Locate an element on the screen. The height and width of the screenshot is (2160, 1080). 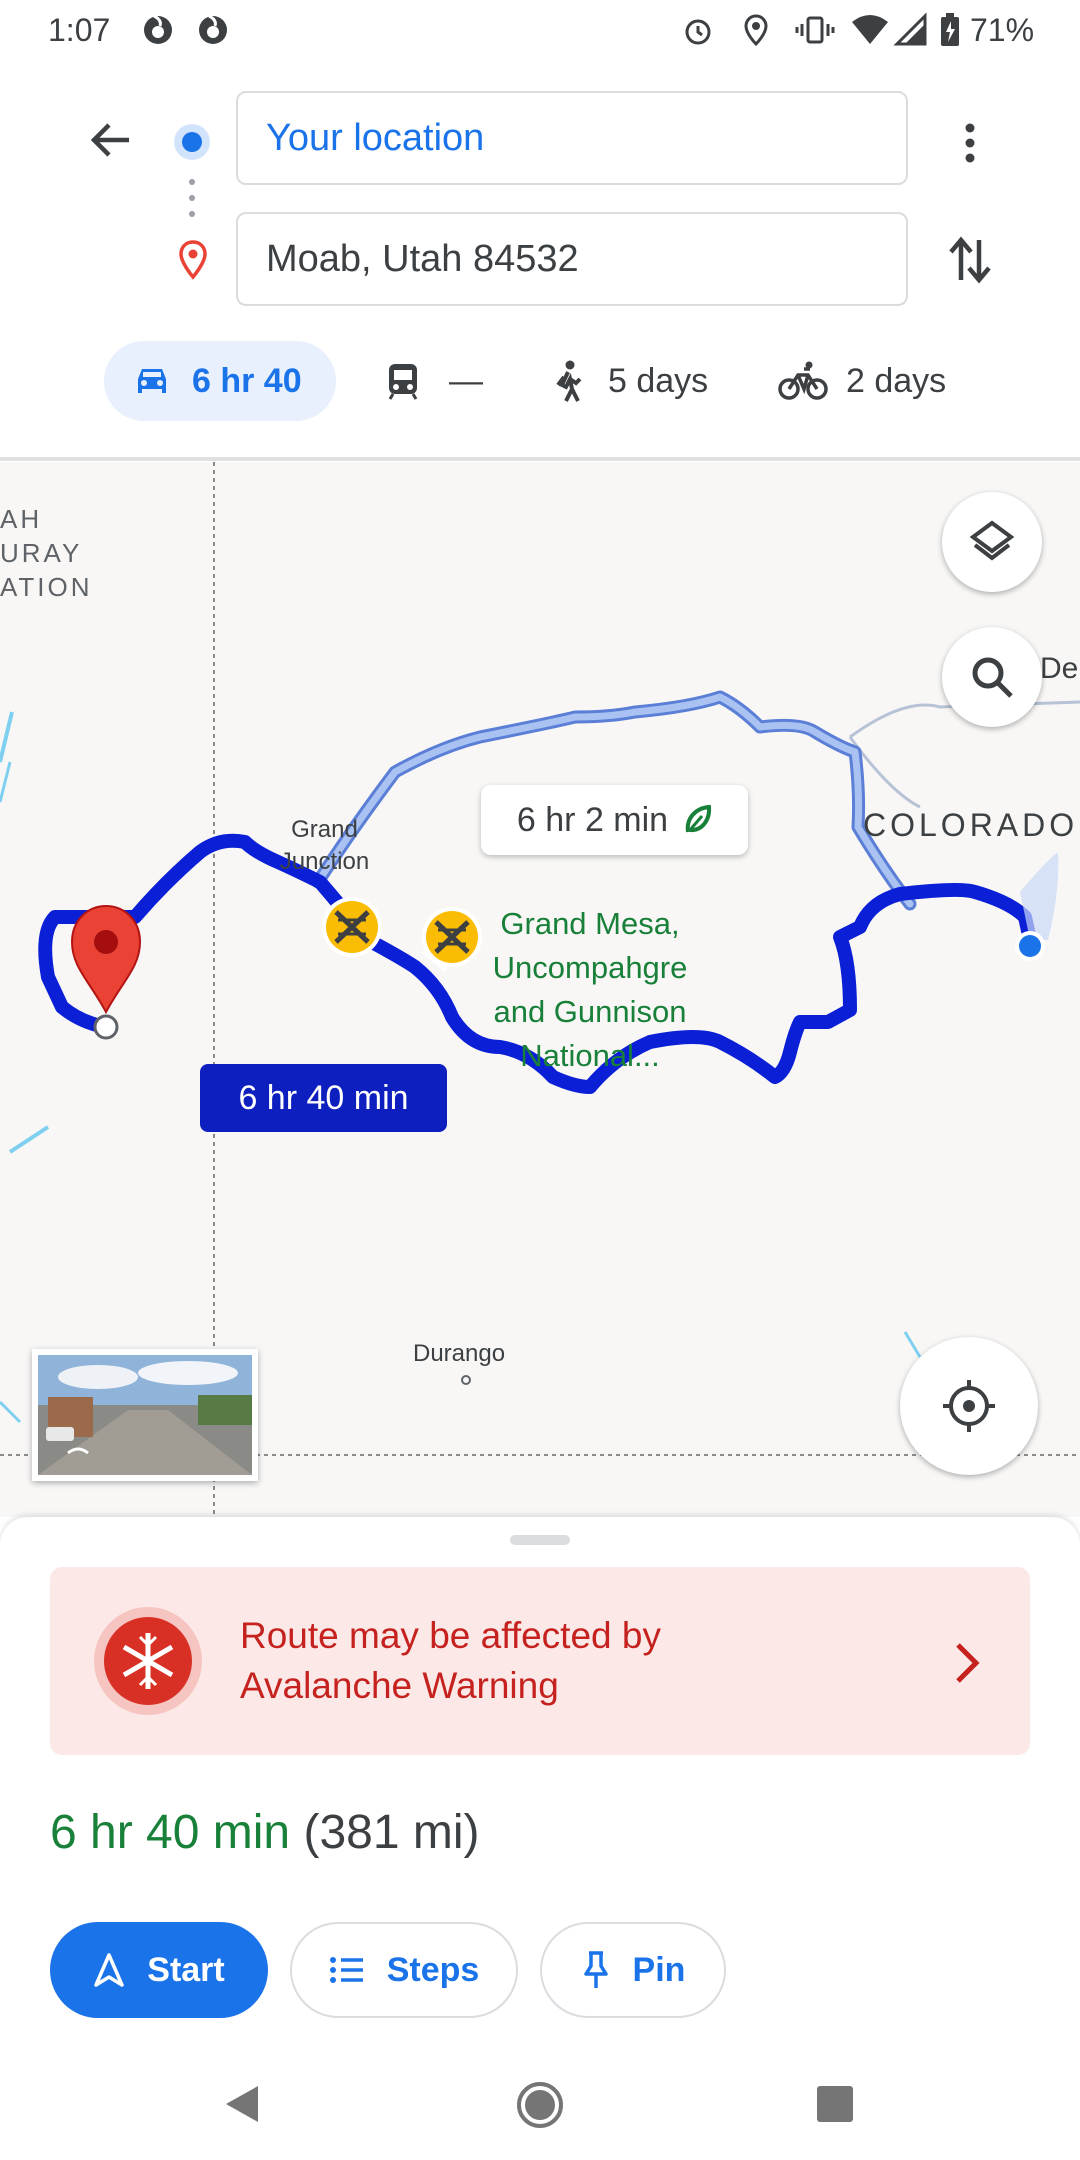
swap-icon is located at coordinates (970, 260).